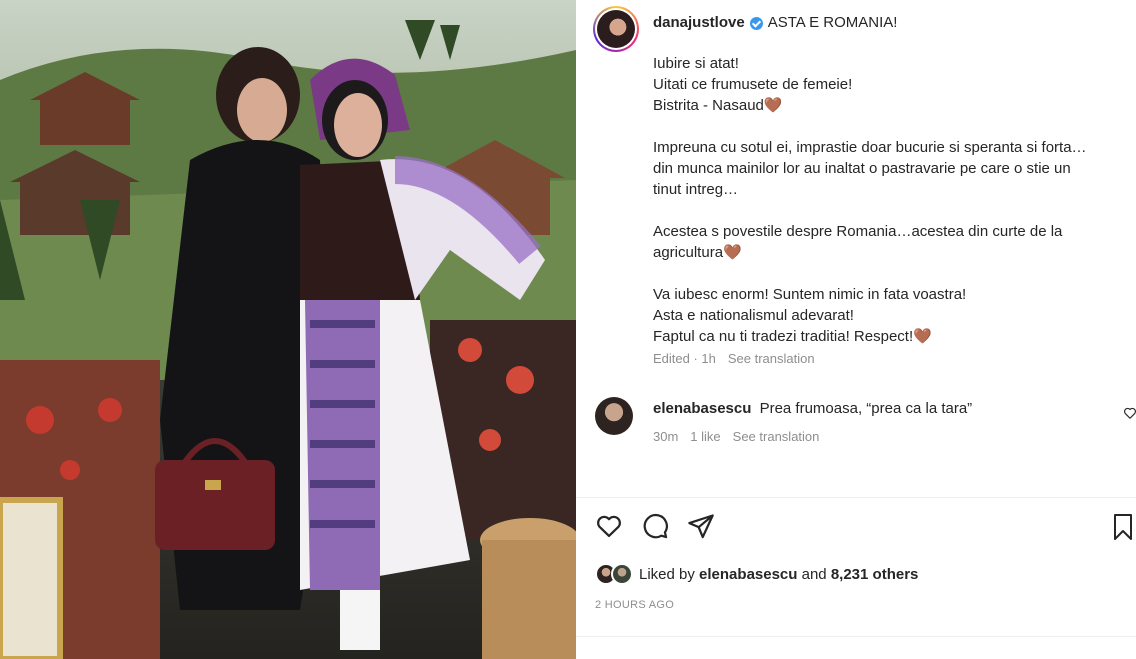 The width and height of the screenshot is (1136, 659). I want to click on likes-summary: Liked by elenabasescu and 8,231 others, so click(756, 574).